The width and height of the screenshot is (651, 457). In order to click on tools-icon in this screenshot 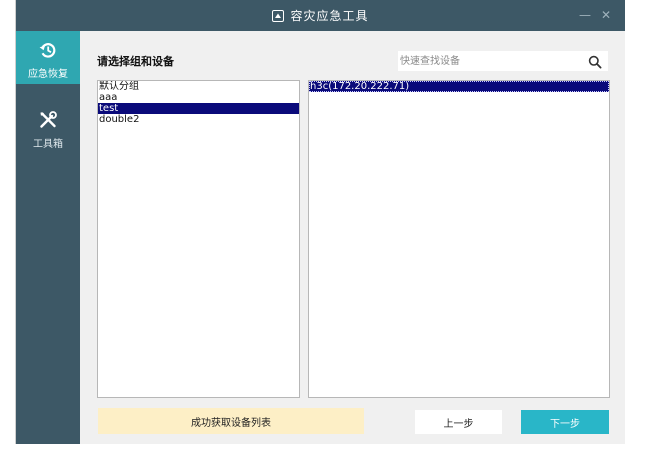, I will do `click(48, 120)`.